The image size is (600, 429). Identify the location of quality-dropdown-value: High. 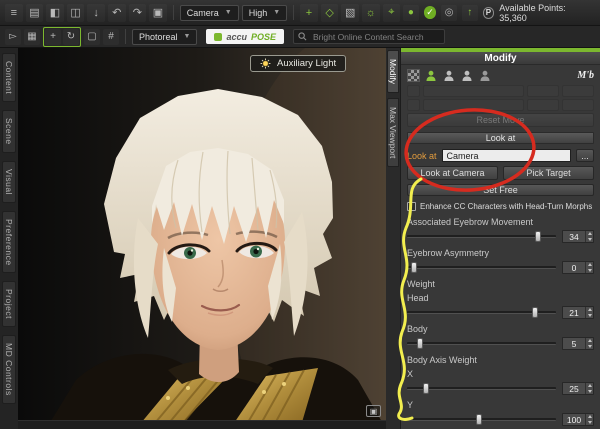
(258, 12).